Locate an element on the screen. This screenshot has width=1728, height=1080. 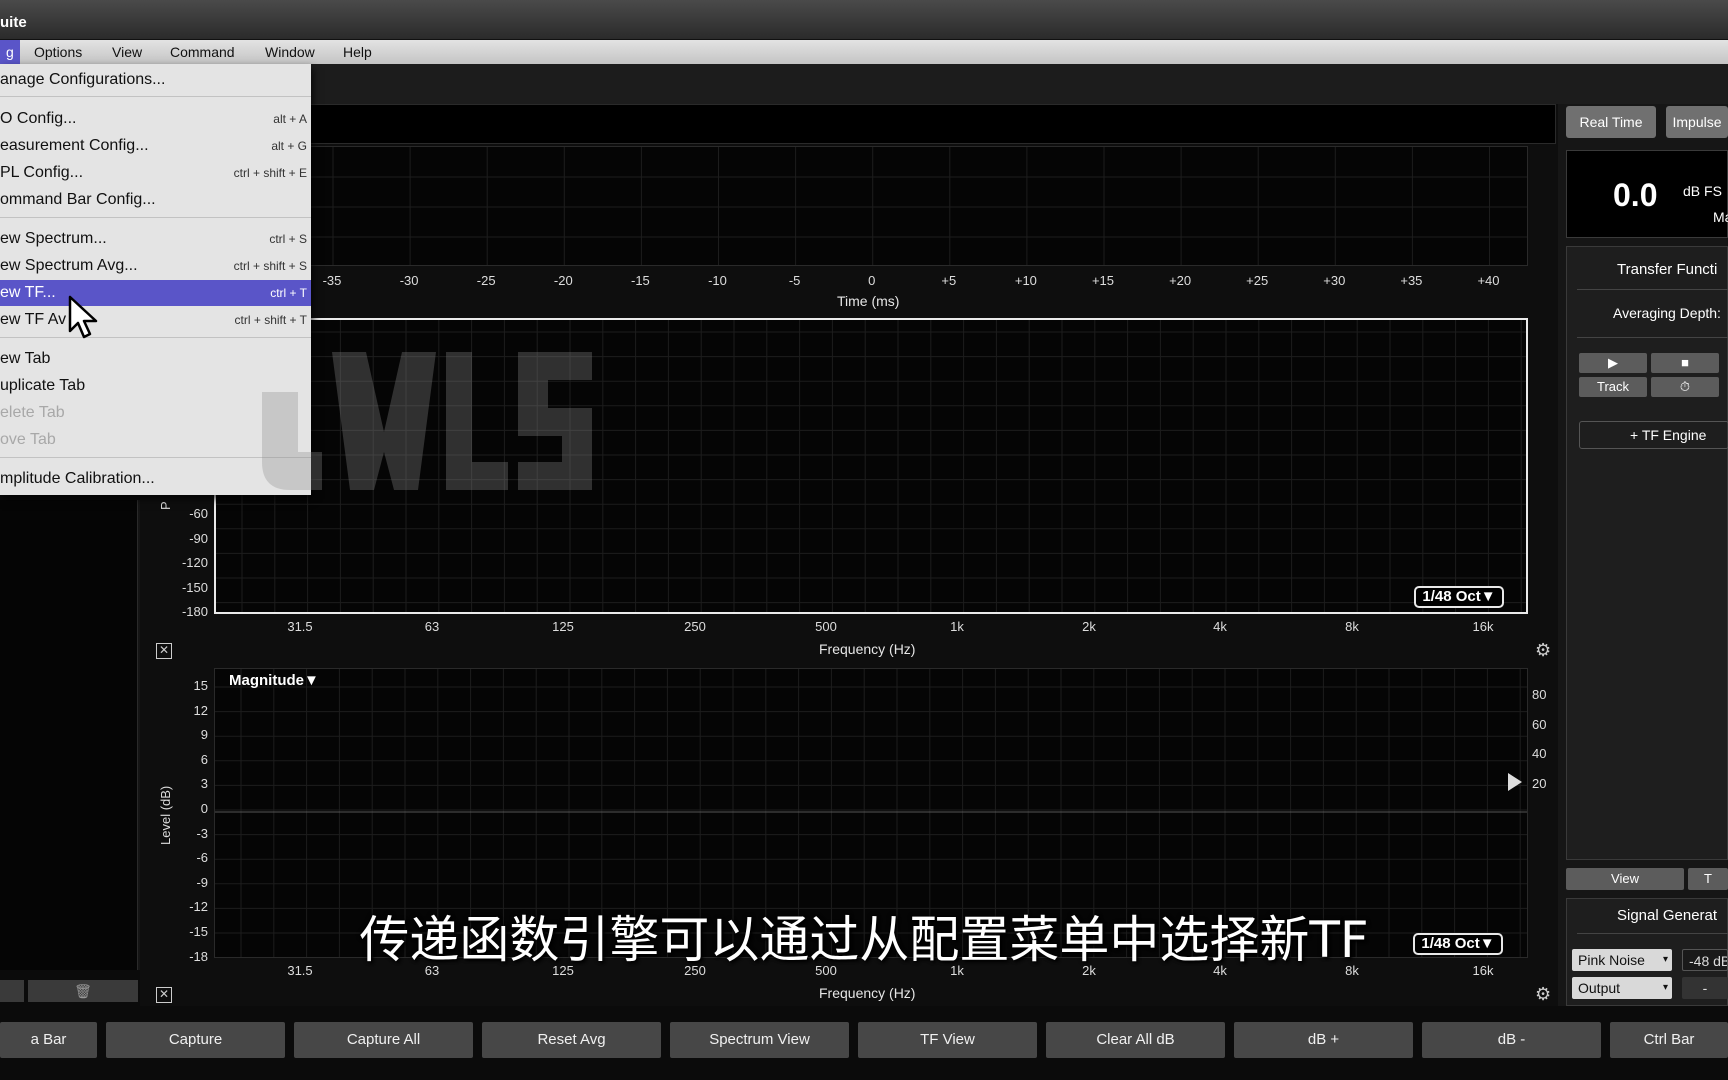
coherence-y-tick: 60 is located at coordinates (1539, 724).